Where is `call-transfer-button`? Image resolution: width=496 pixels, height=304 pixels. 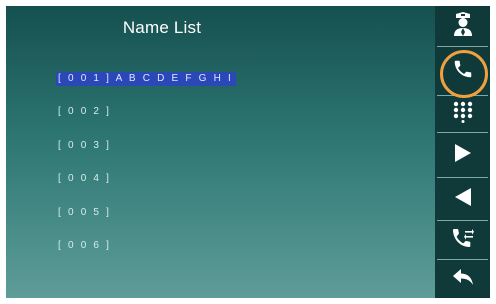 call-transfer-button is located at coordinates (462, 240).